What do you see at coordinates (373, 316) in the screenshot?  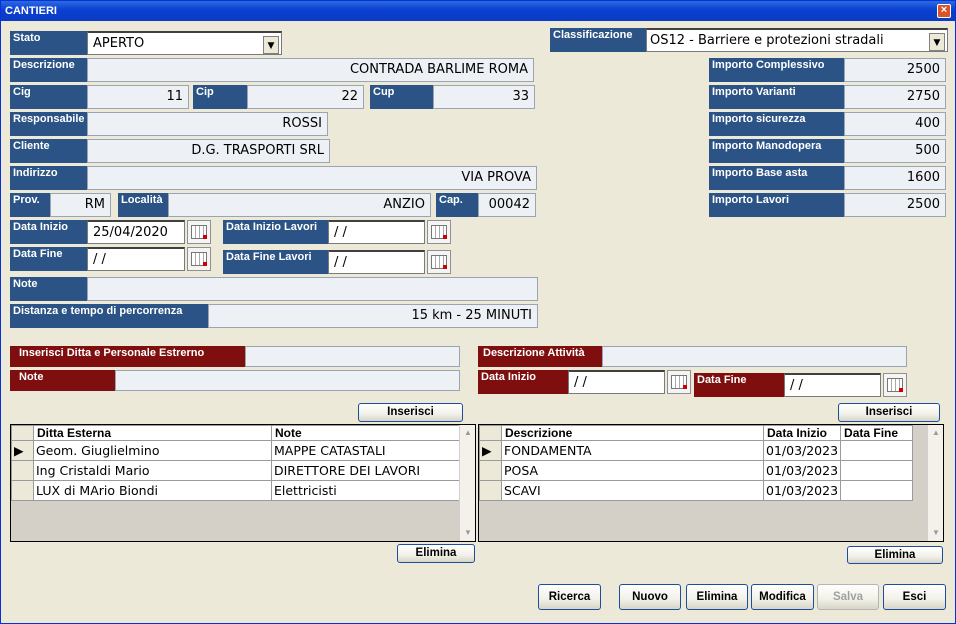 I see `distanza-field: 15 km - 25 MINUTI` at bounding box center [373, 316].